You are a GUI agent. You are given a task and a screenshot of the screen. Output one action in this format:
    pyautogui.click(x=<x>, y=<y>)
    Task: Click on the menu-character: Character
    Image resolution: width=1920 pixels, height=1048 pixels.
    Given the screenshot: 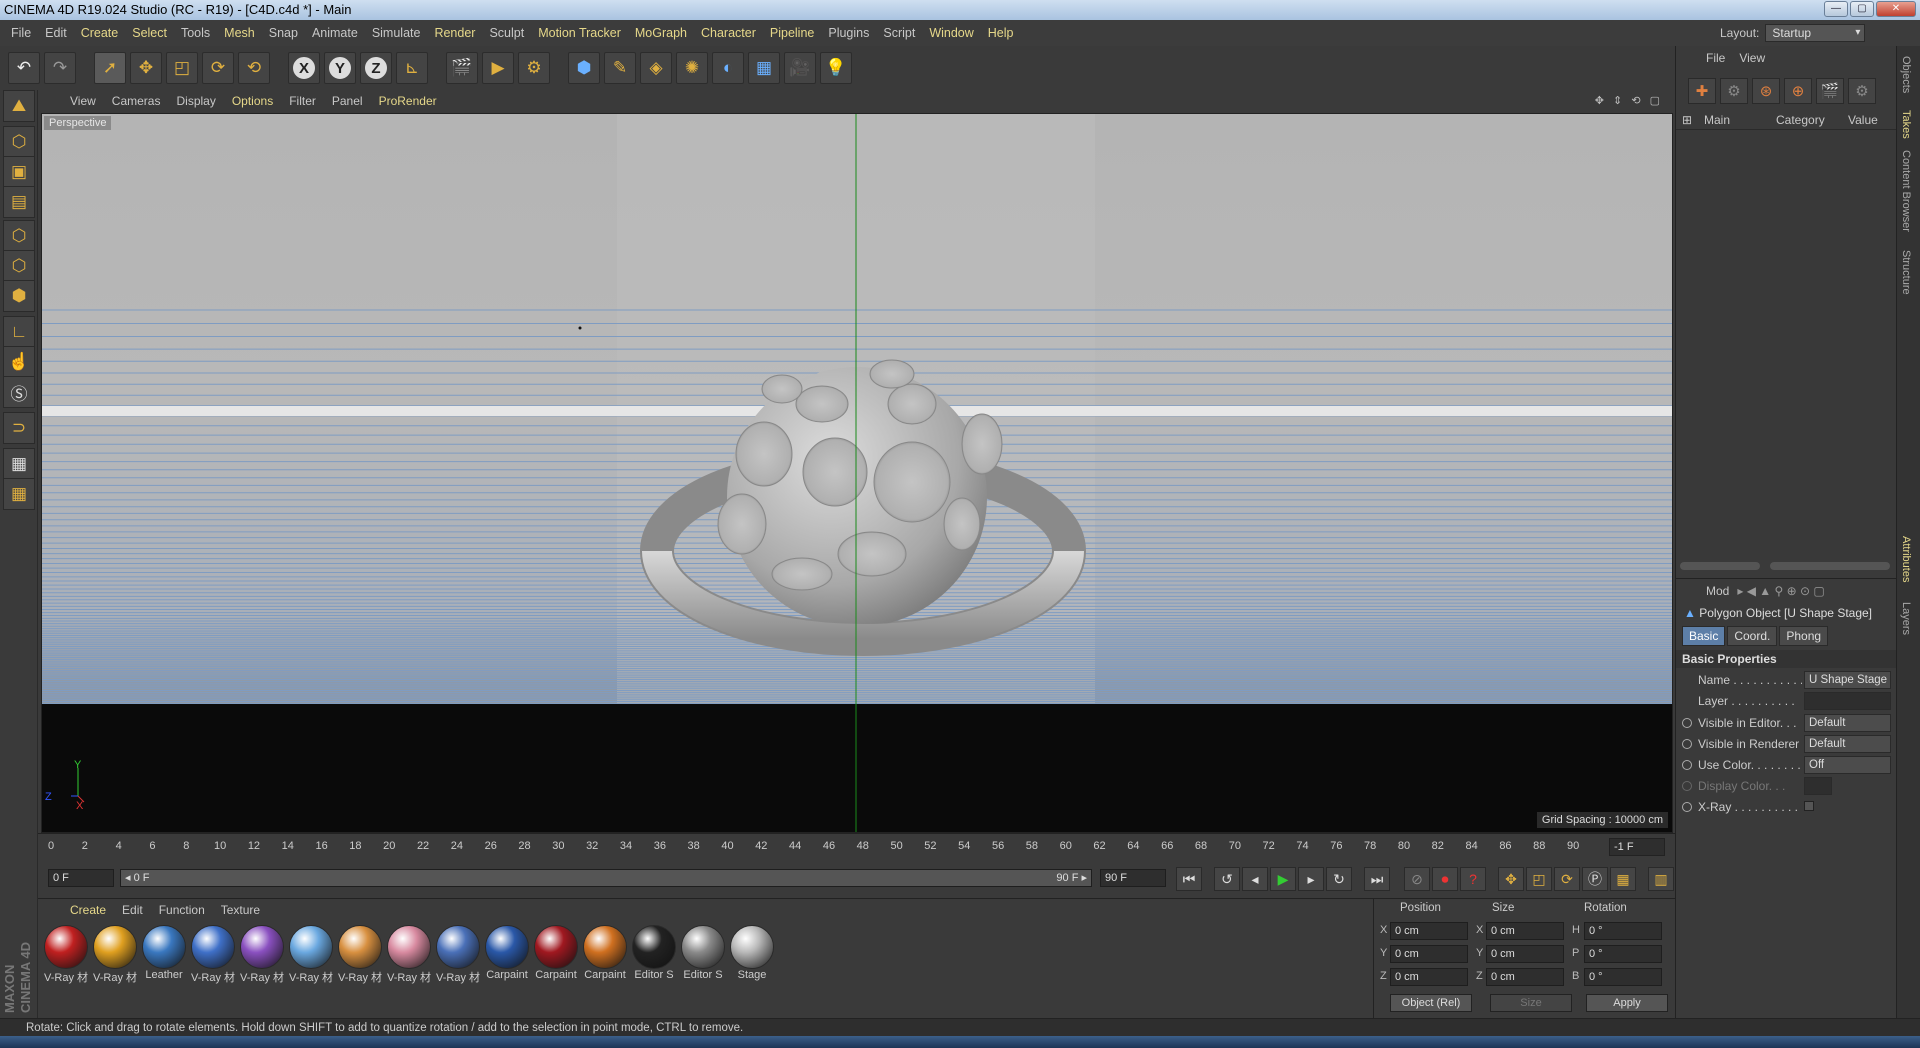 What is the action you would take?
    pyautogui.click(x=728, y=33)
    